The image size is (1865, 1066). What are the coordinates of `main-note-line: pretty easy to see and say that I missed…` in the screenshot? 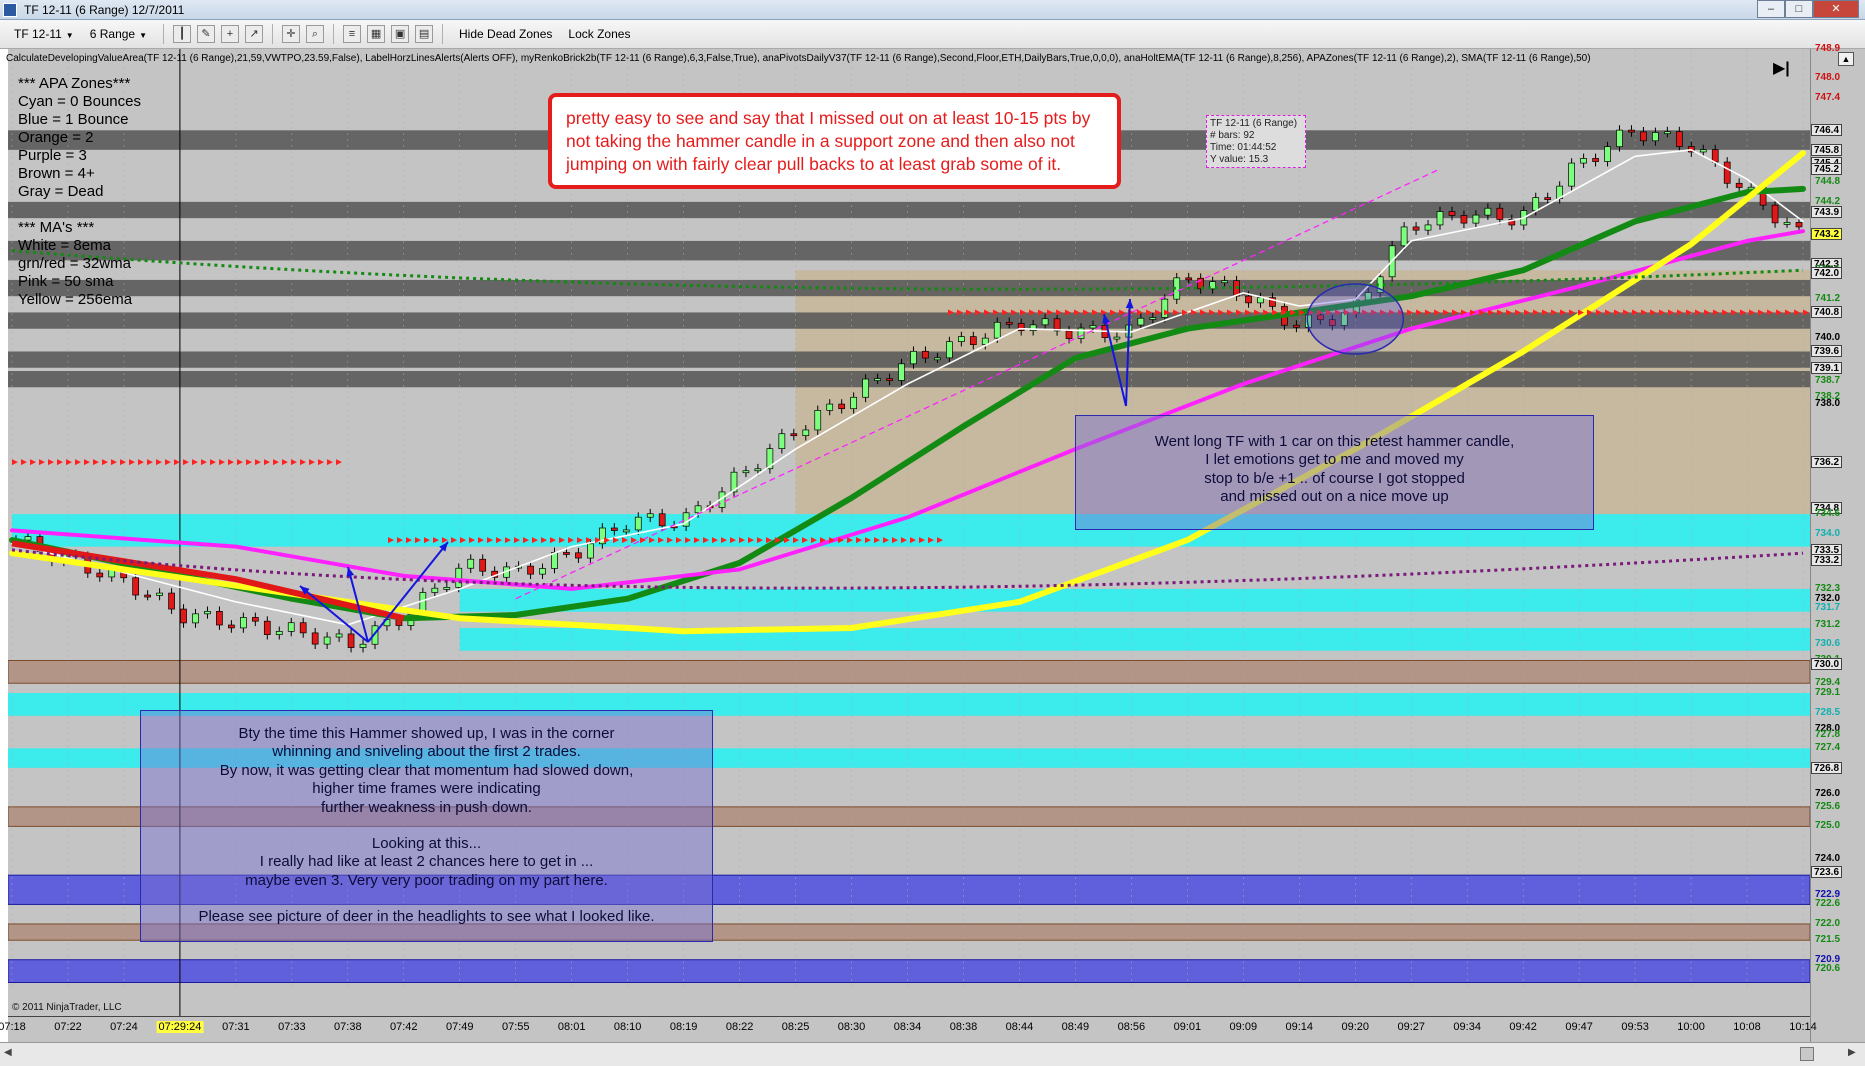 It's located at (828, 118).